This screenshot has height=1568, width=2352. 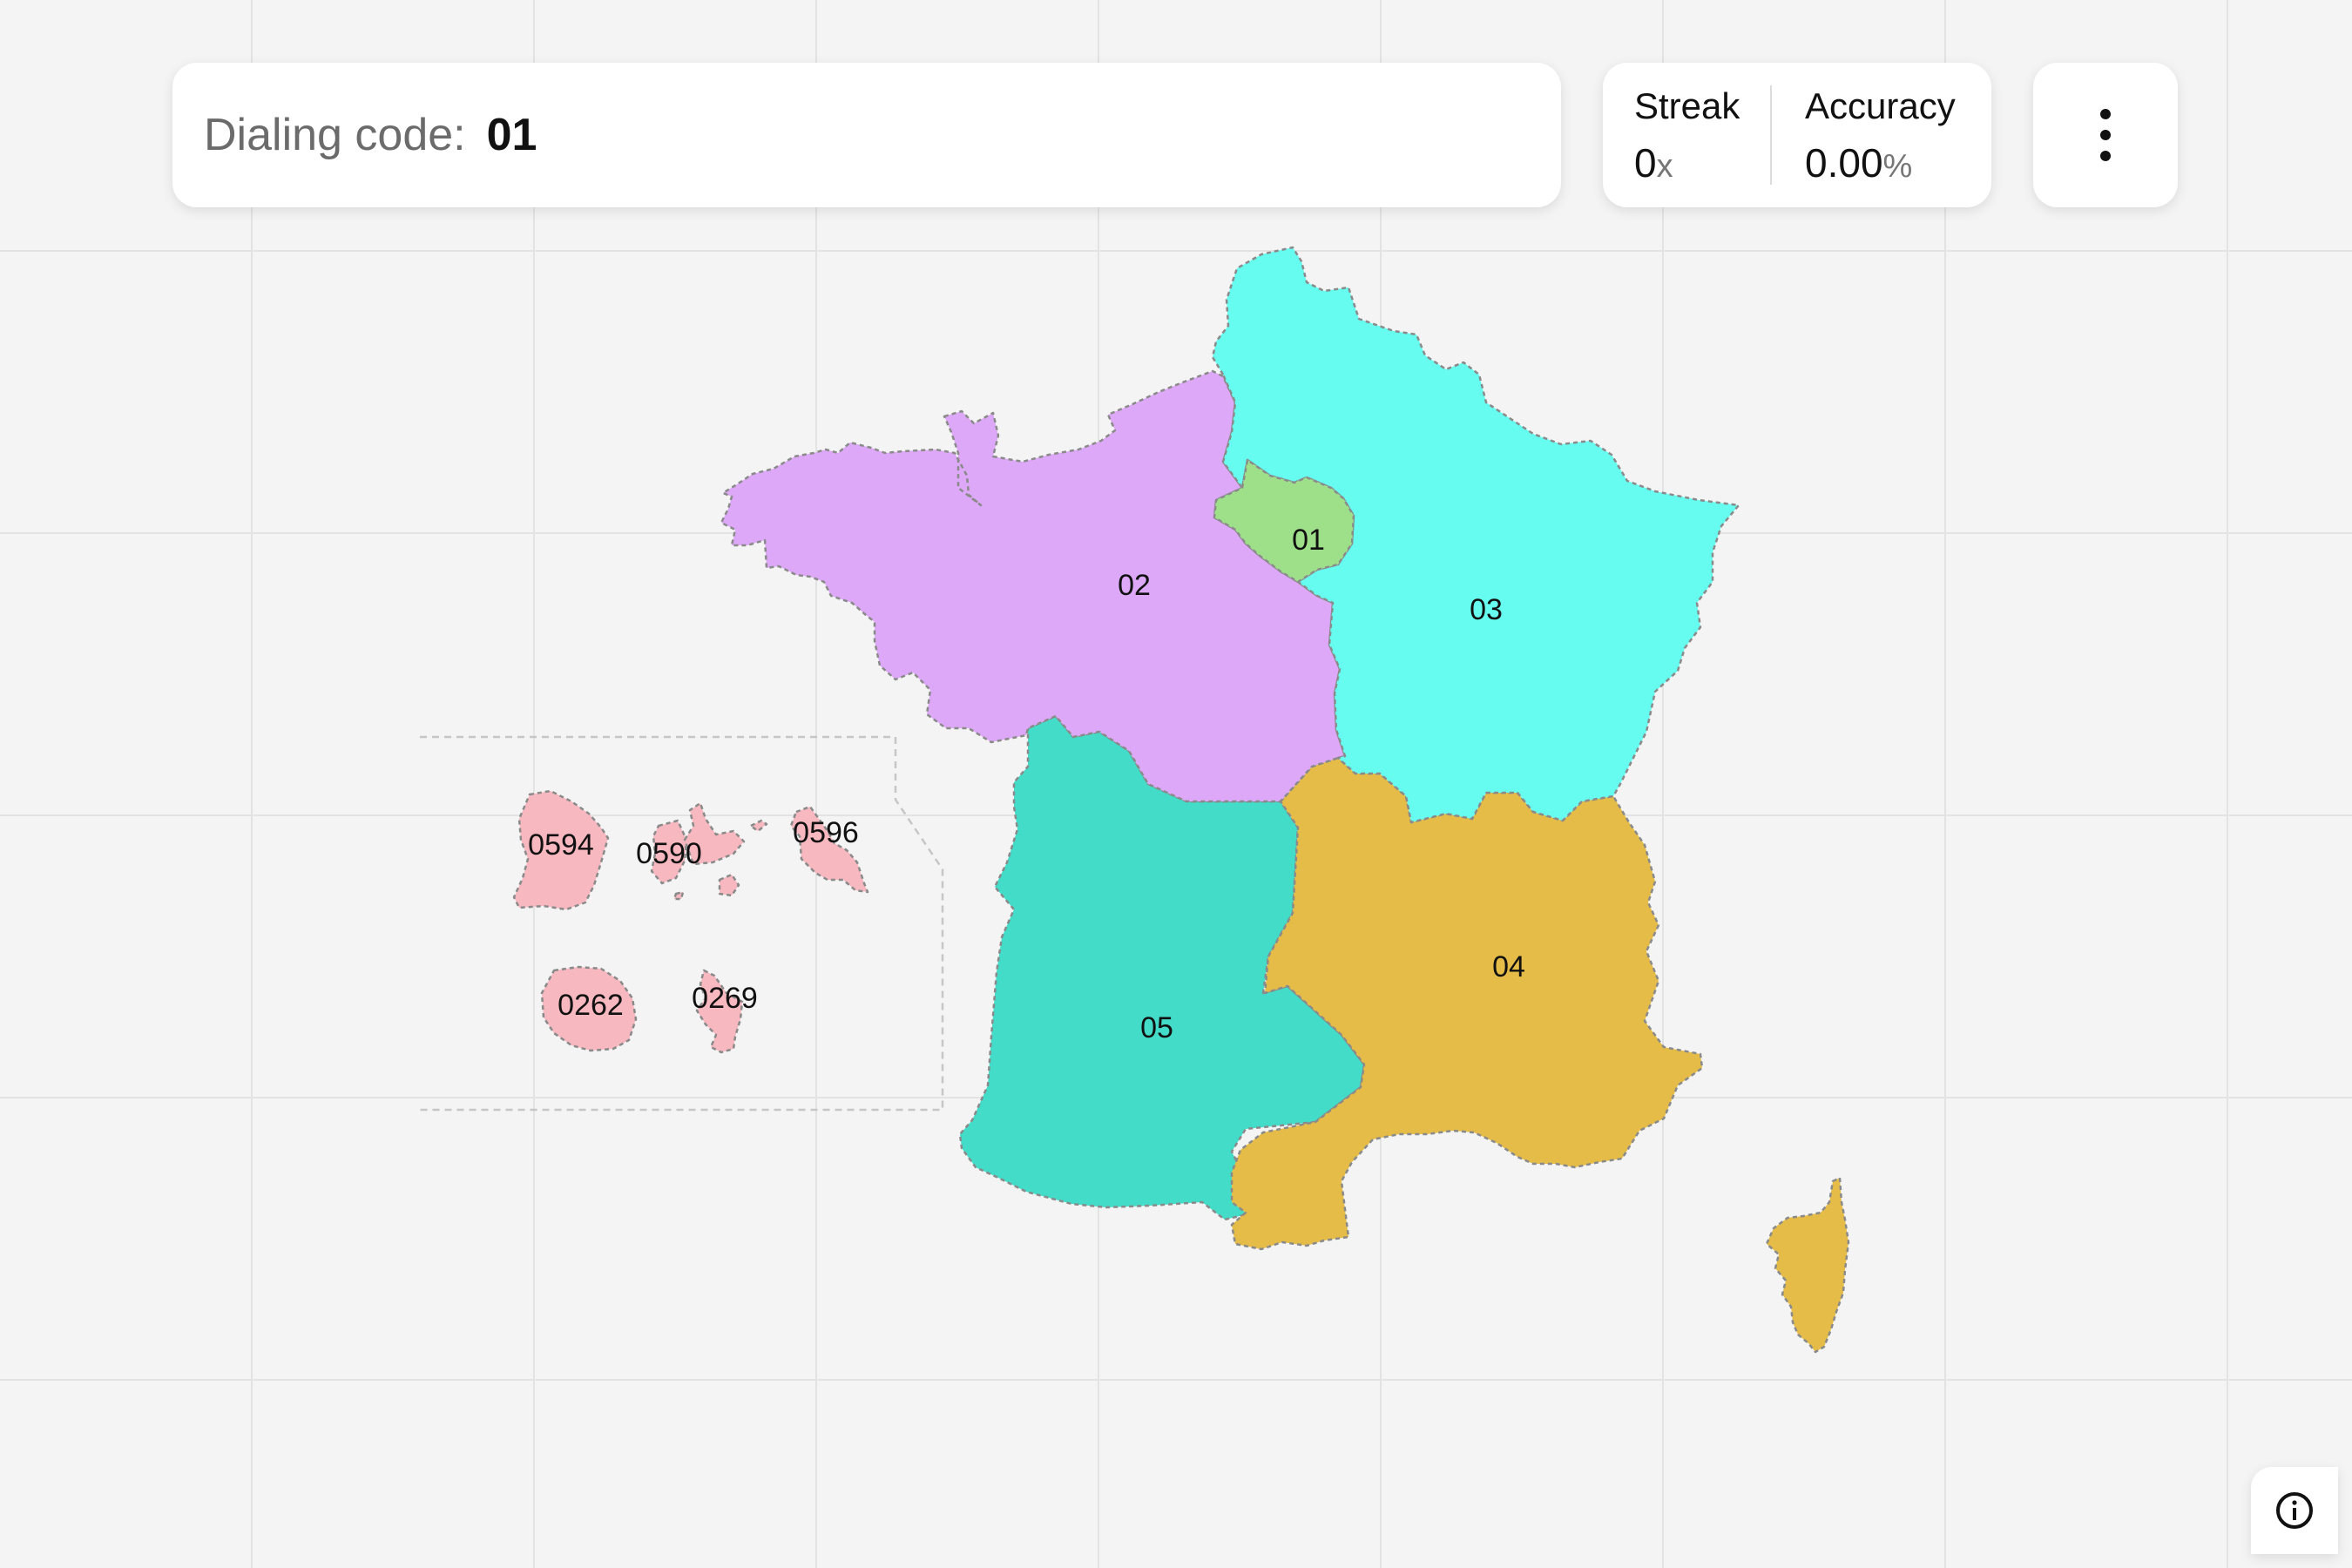 I want to click on region-0590-marie-galante, so click(x=729, y=885).